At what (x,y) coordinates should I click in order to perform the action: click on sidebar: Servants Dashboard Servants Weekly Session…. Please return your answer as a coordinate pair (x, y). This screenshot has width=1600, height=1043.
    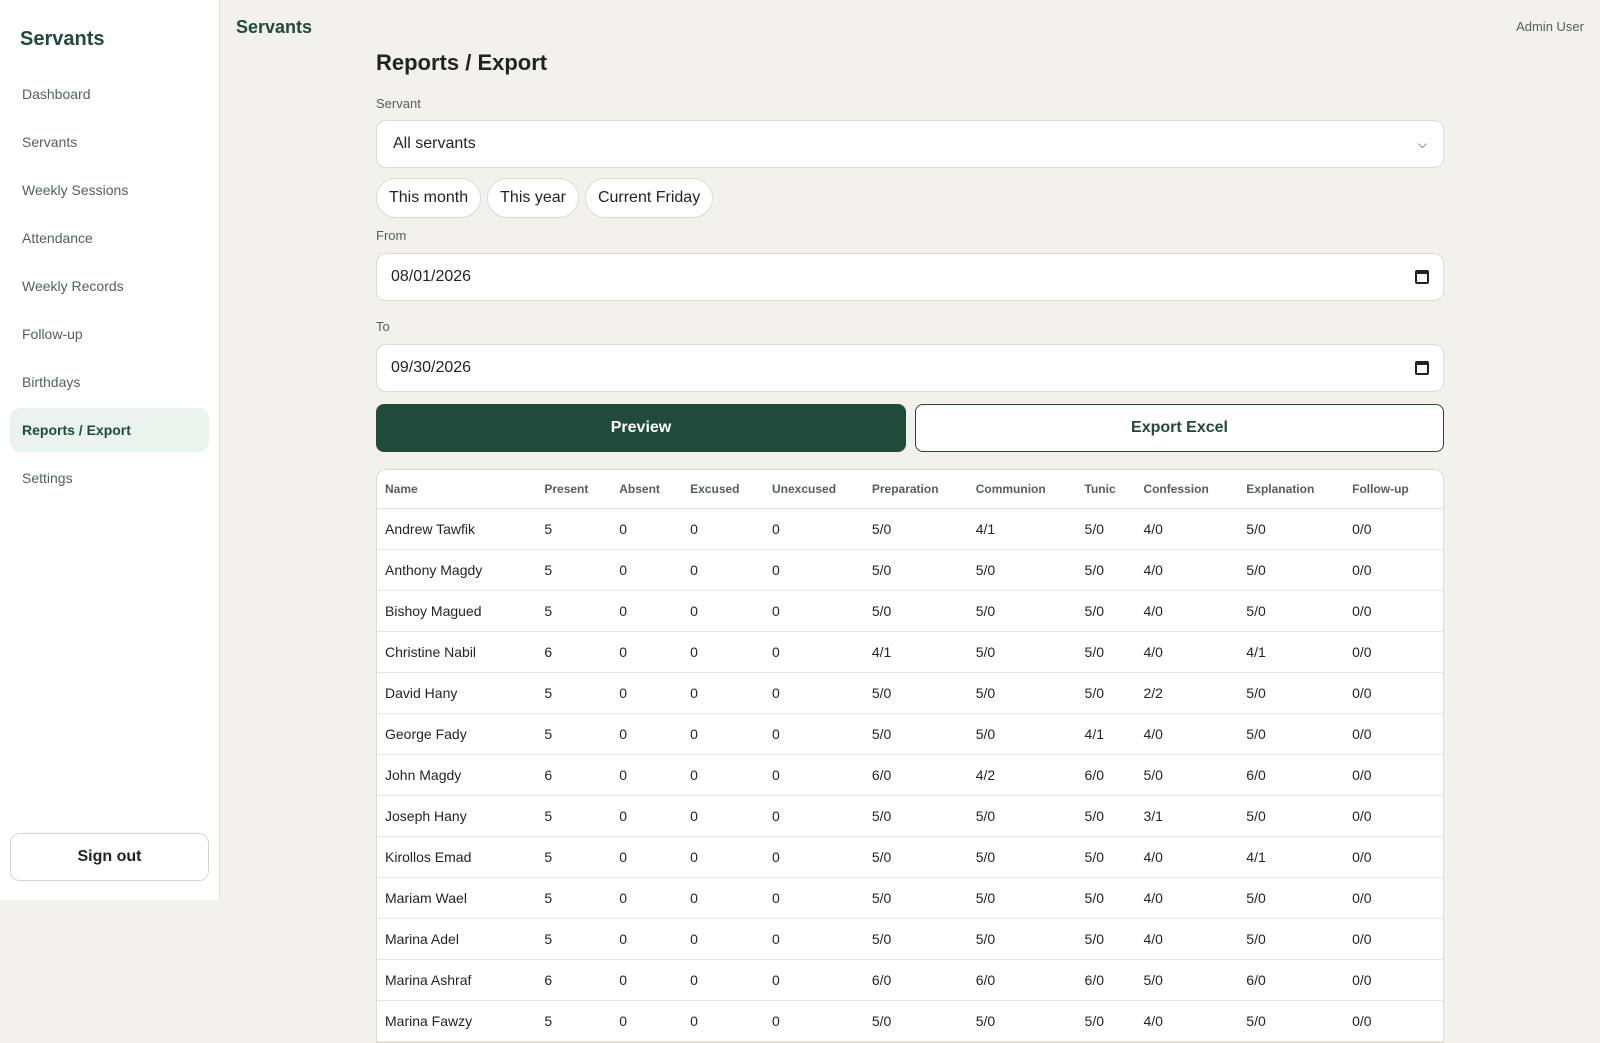
    Looking at the image, I should click on (110, 450).